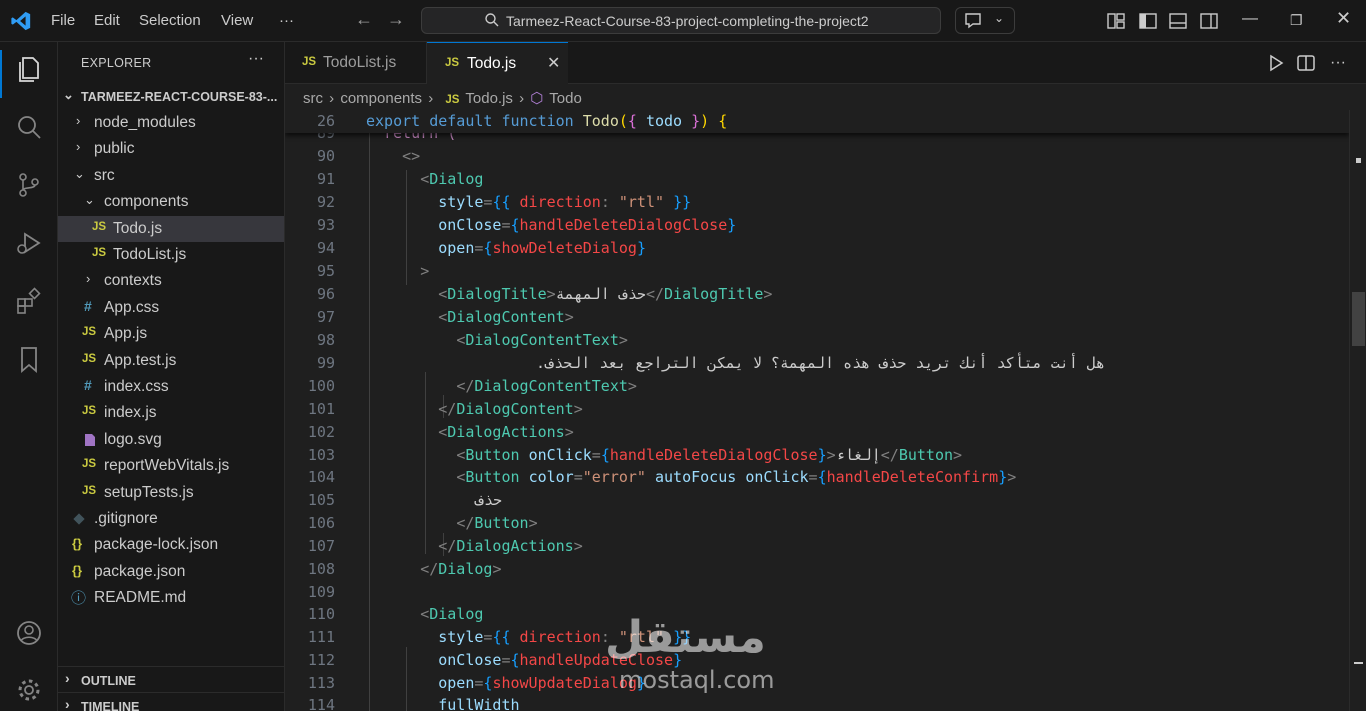 This screenshot has width=1366, height=711. Describe the element at coordinates (63, 20) in the screenshot. I see `menu-file: File` at that location.